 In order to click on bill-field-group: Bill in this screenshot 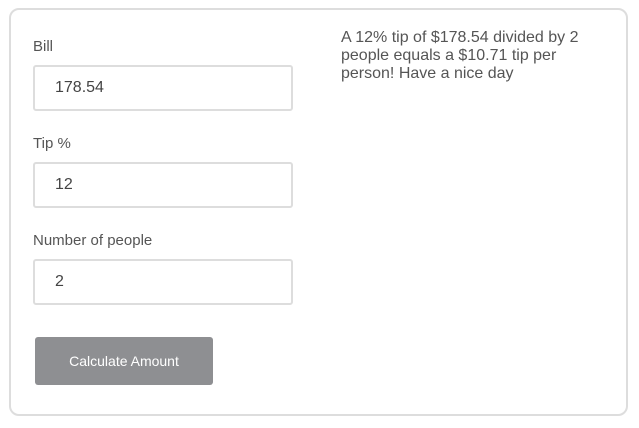, I will do `click(163, 74)`.